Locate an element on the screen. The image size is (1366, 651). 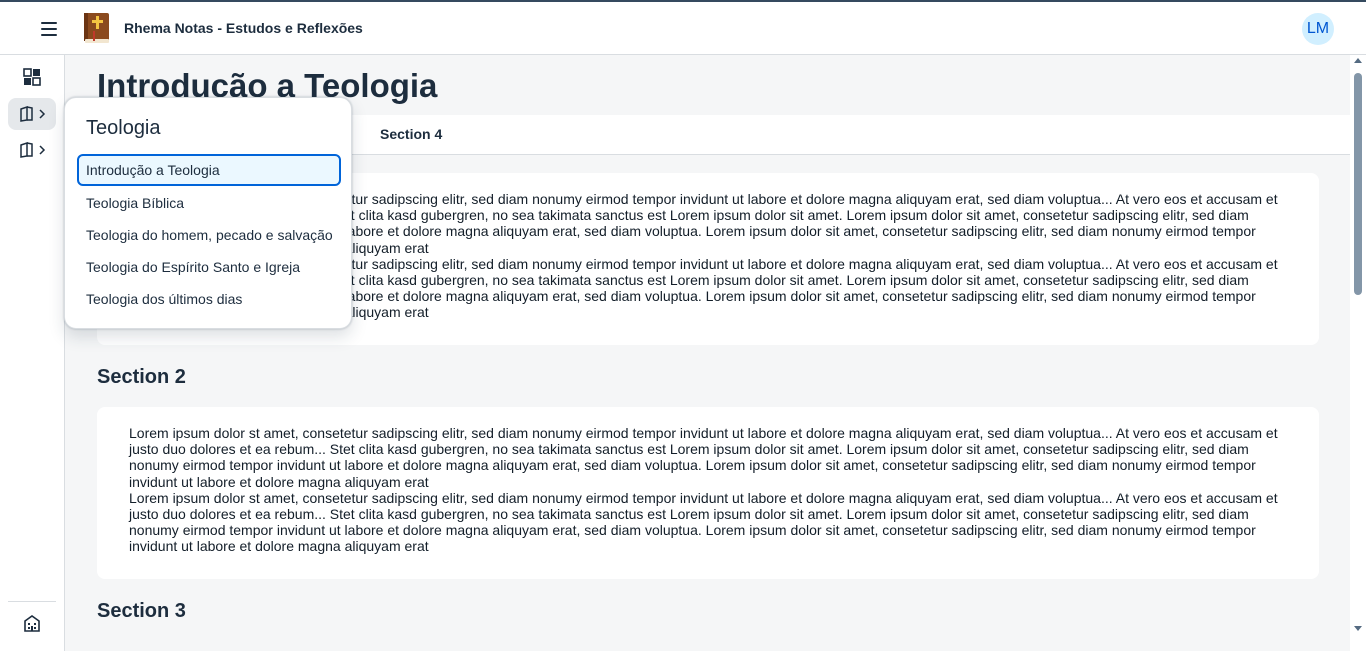
dashboard-icon is located at coordinates (32, 77).